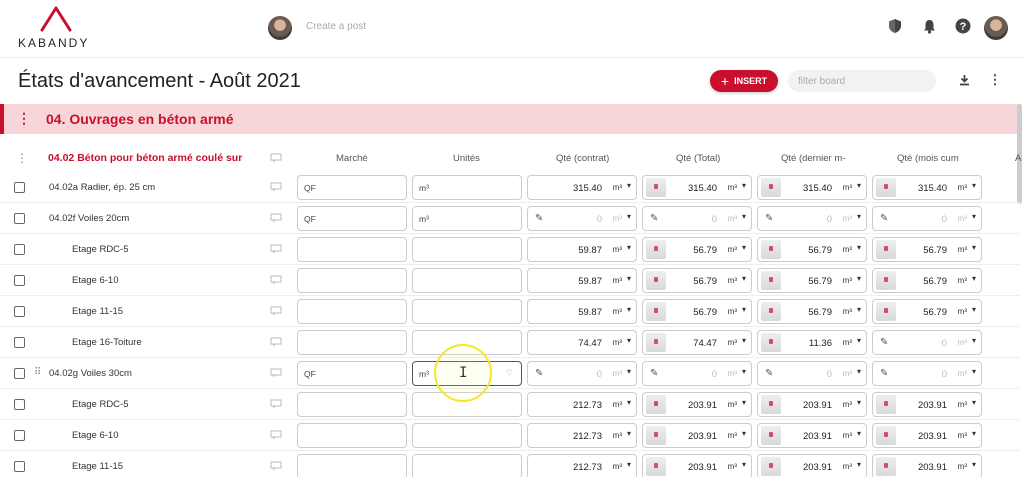  What do you see at coordinates (509, 373) in the screenshot?
I see `unit-picker-icon: ⌔` at bounding box center [509, 373].